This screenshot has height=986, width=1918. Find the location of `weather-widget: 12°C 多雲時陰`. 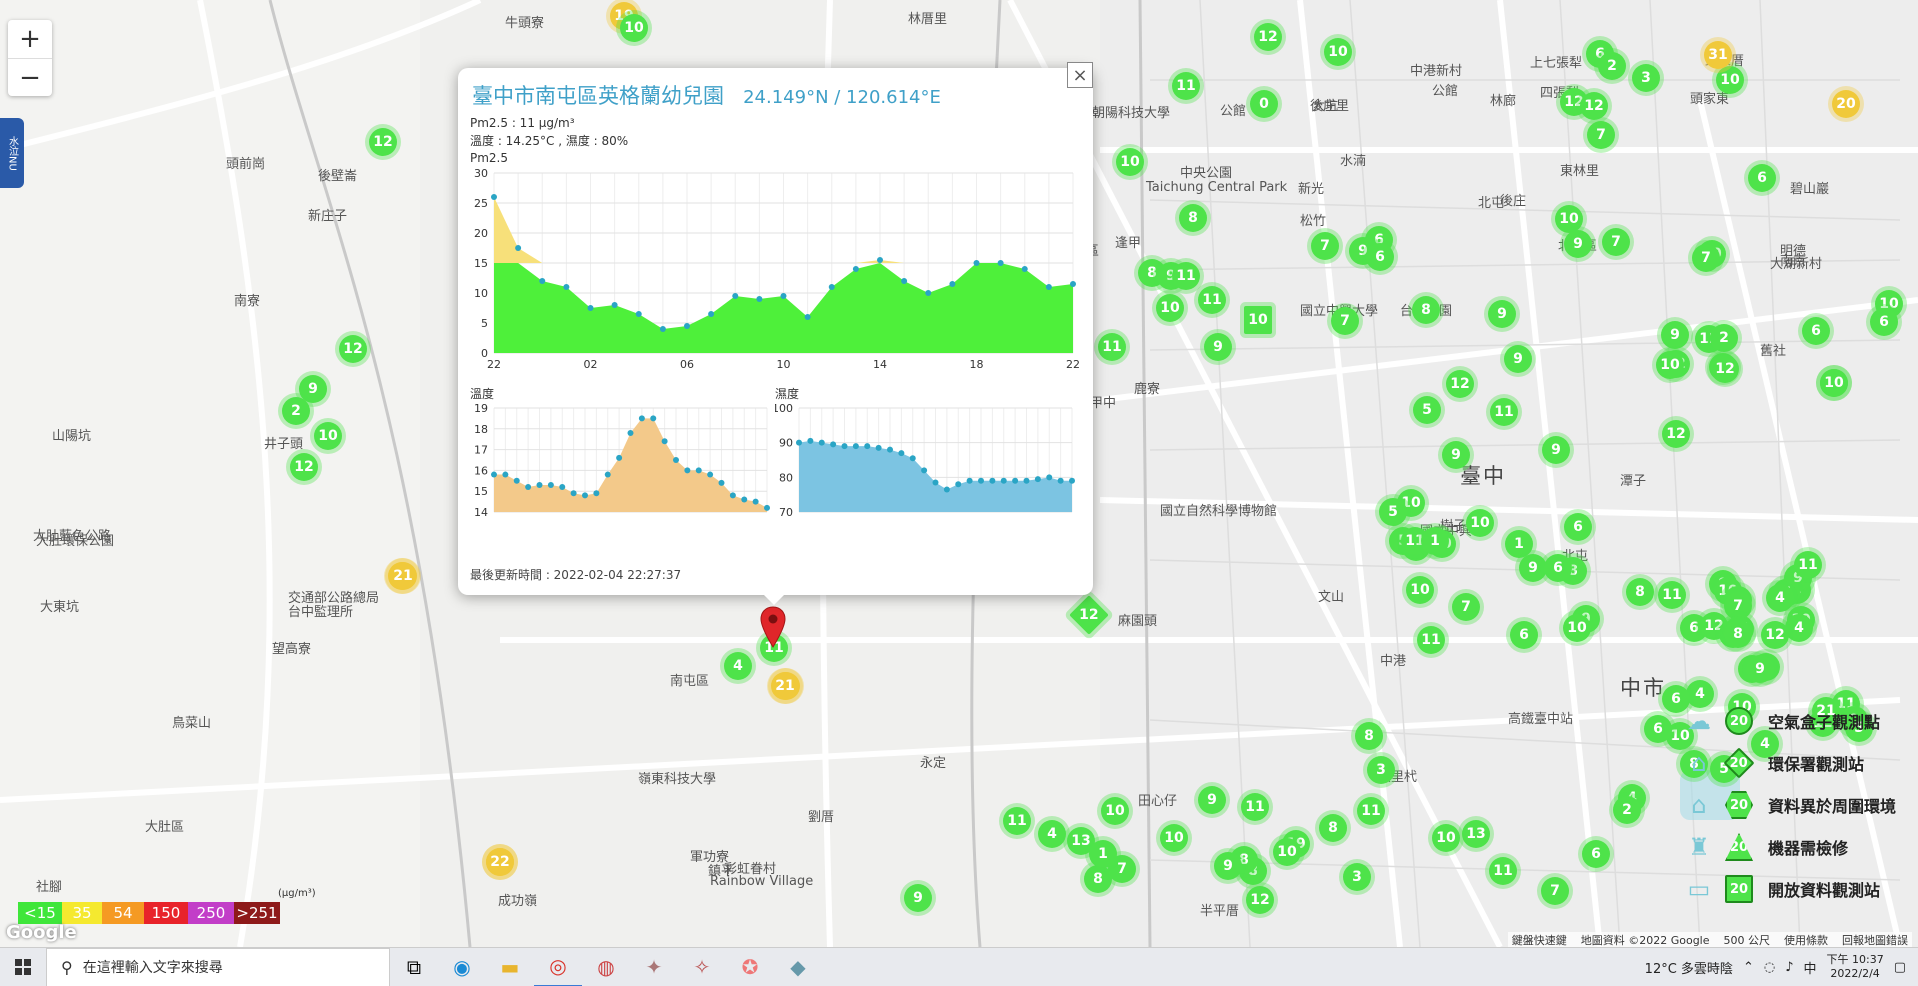

weather-widget: 12°C 多雲時陰 is located at coordinates (1689, 967).